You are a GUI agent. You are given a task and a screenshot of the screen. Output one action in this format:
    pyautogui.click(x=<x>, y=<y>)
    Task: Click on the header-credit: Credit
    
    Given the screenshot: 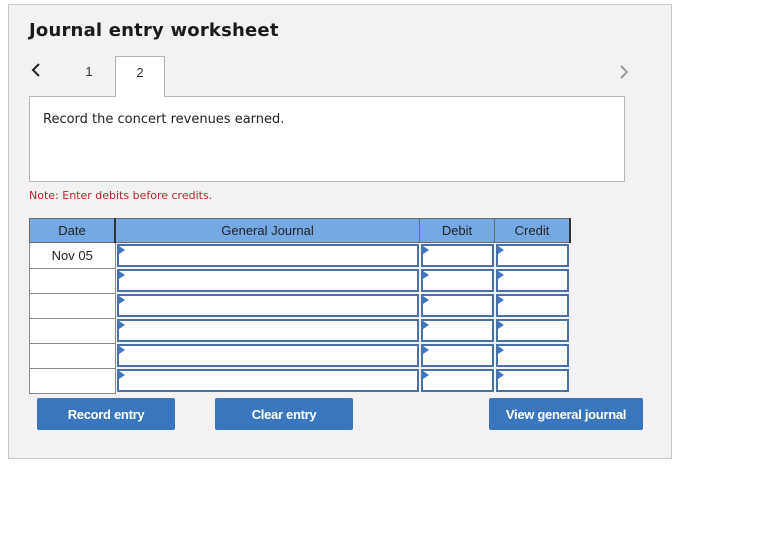 What is the action you would take?
    pyautogui.click(x=532, y=230)
    